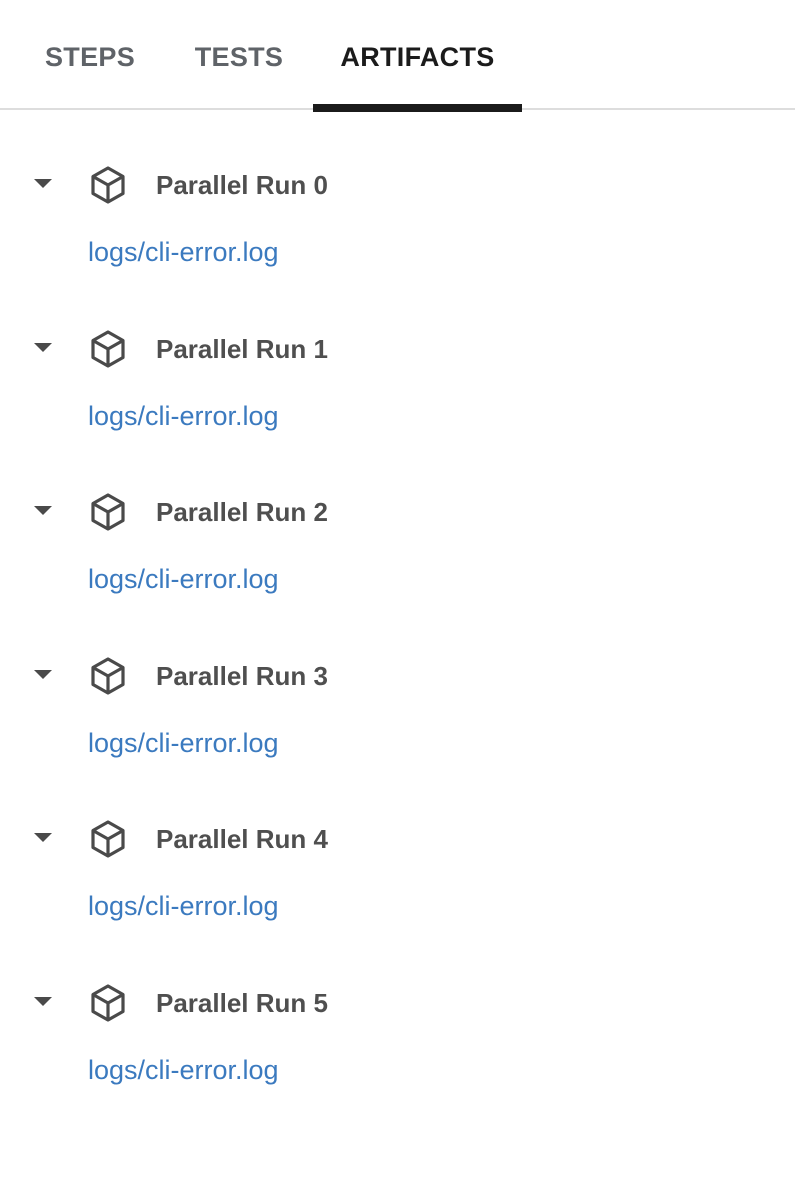 This screenshot has height=1200, width=795. Describe the element at coordinates (242, 185) in the screenshot. I see `group-title: Parallel Run 0` at that location.